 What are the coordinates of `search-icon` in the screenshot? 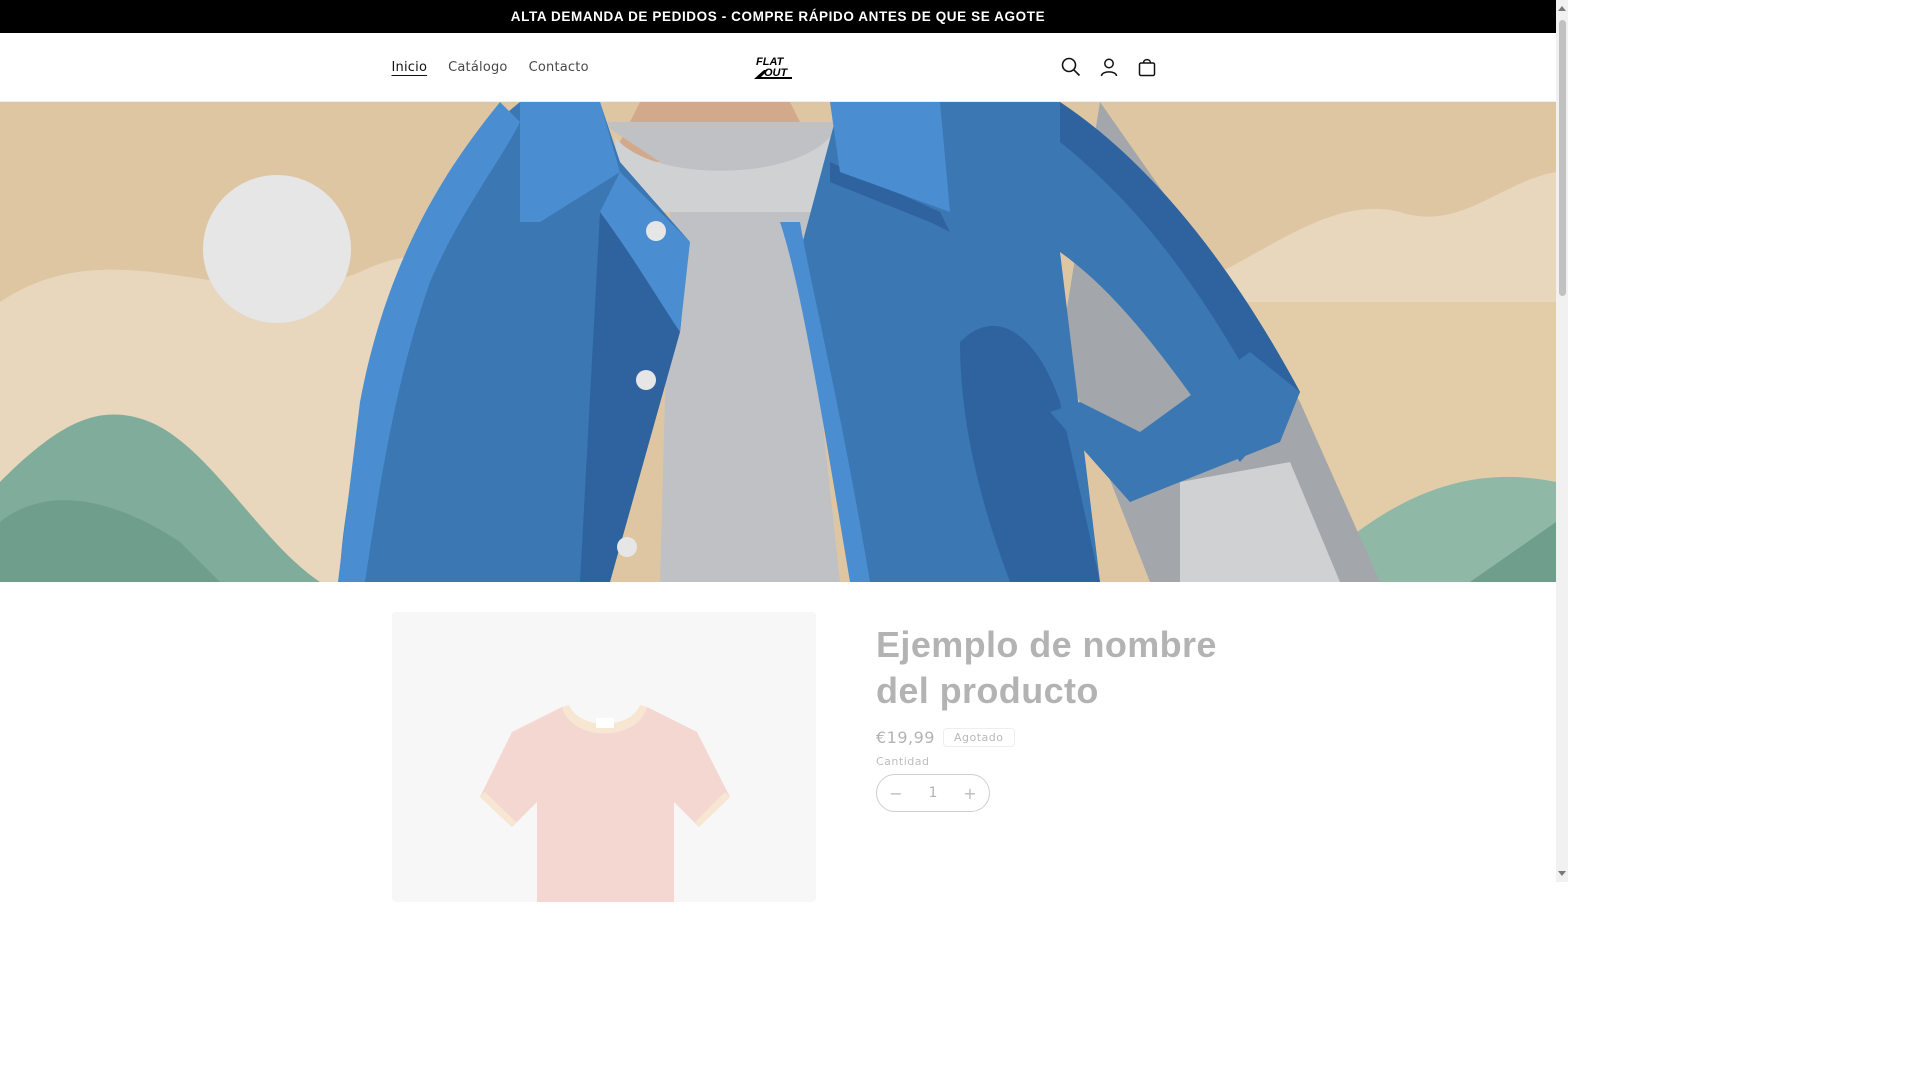 It's located at (1071, 67).